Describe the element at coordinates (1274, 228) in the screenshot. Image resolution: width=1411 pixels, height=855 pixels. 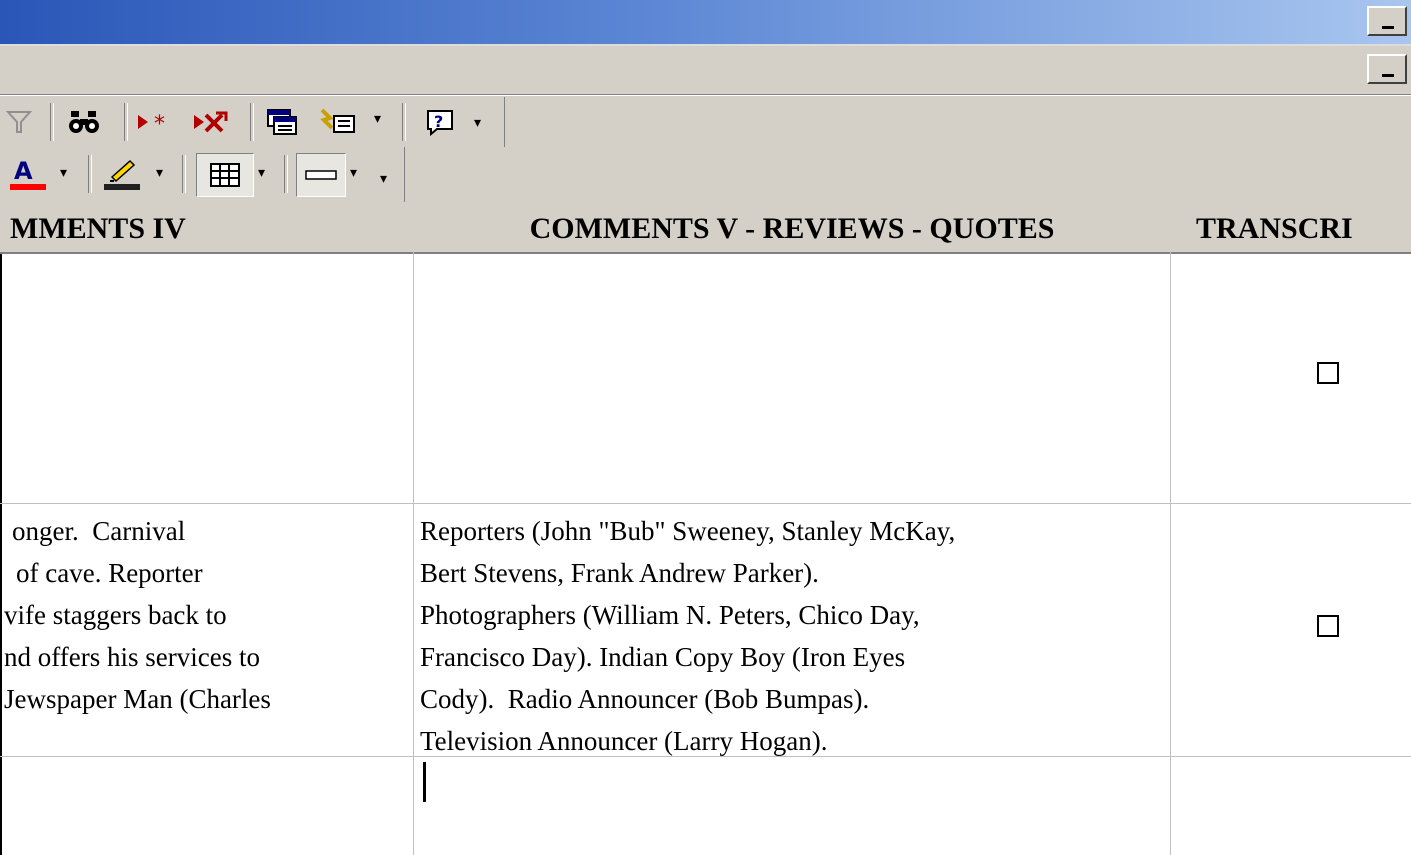
I see `column-header-label: TRANSCRI` at that location.